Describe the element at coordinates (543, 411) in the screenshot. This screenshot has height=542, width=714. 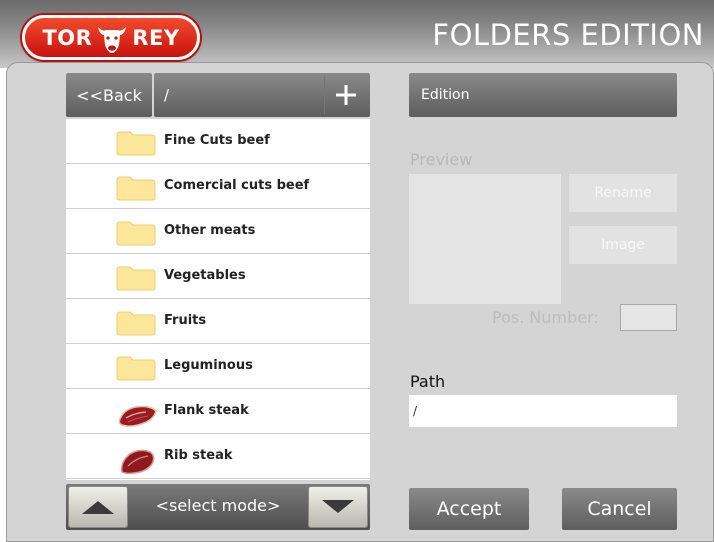
I see `path-field: /` at that location.